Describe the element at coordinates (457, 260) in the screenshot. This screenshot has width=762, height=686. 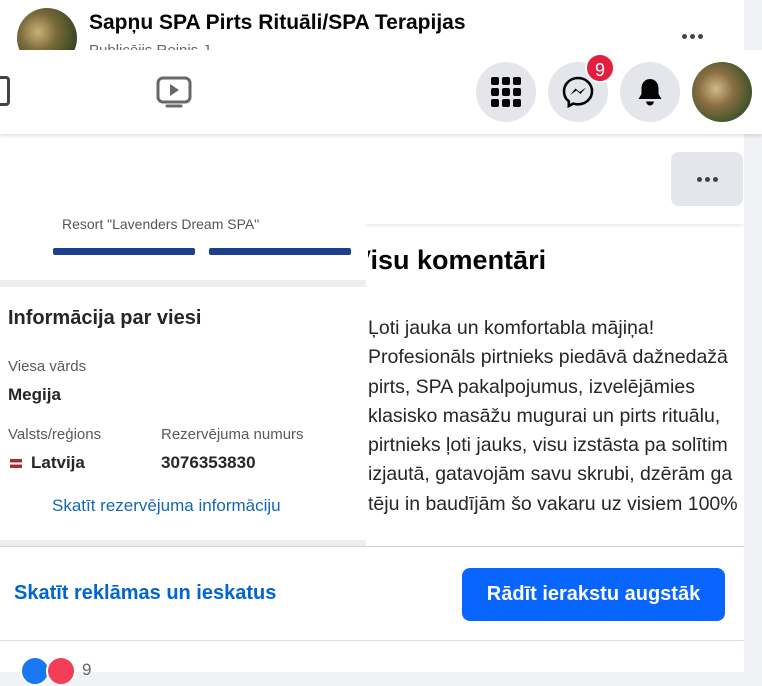
I see `review-title: Visu komentāri` at that location.